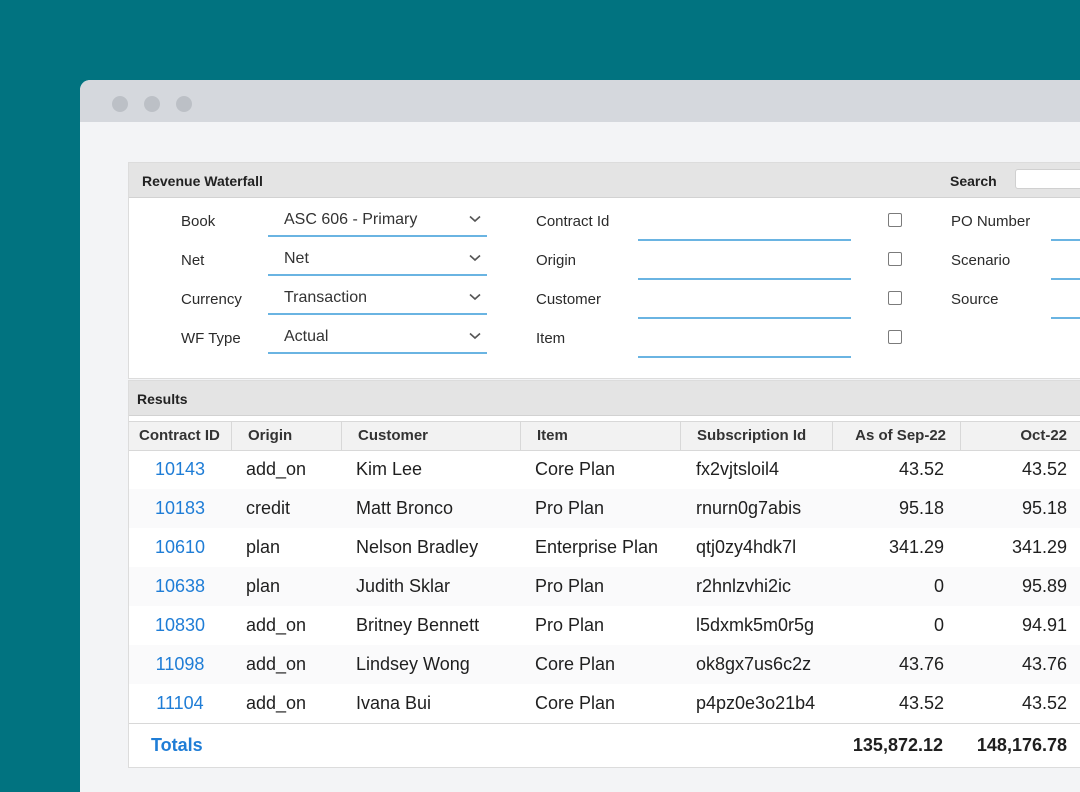 The height and width of the screenshot is (792, 1080). Describe the element at coordinates (180, 436) in the screenshot. I see `col-contract-id: Contract ID` at that location.